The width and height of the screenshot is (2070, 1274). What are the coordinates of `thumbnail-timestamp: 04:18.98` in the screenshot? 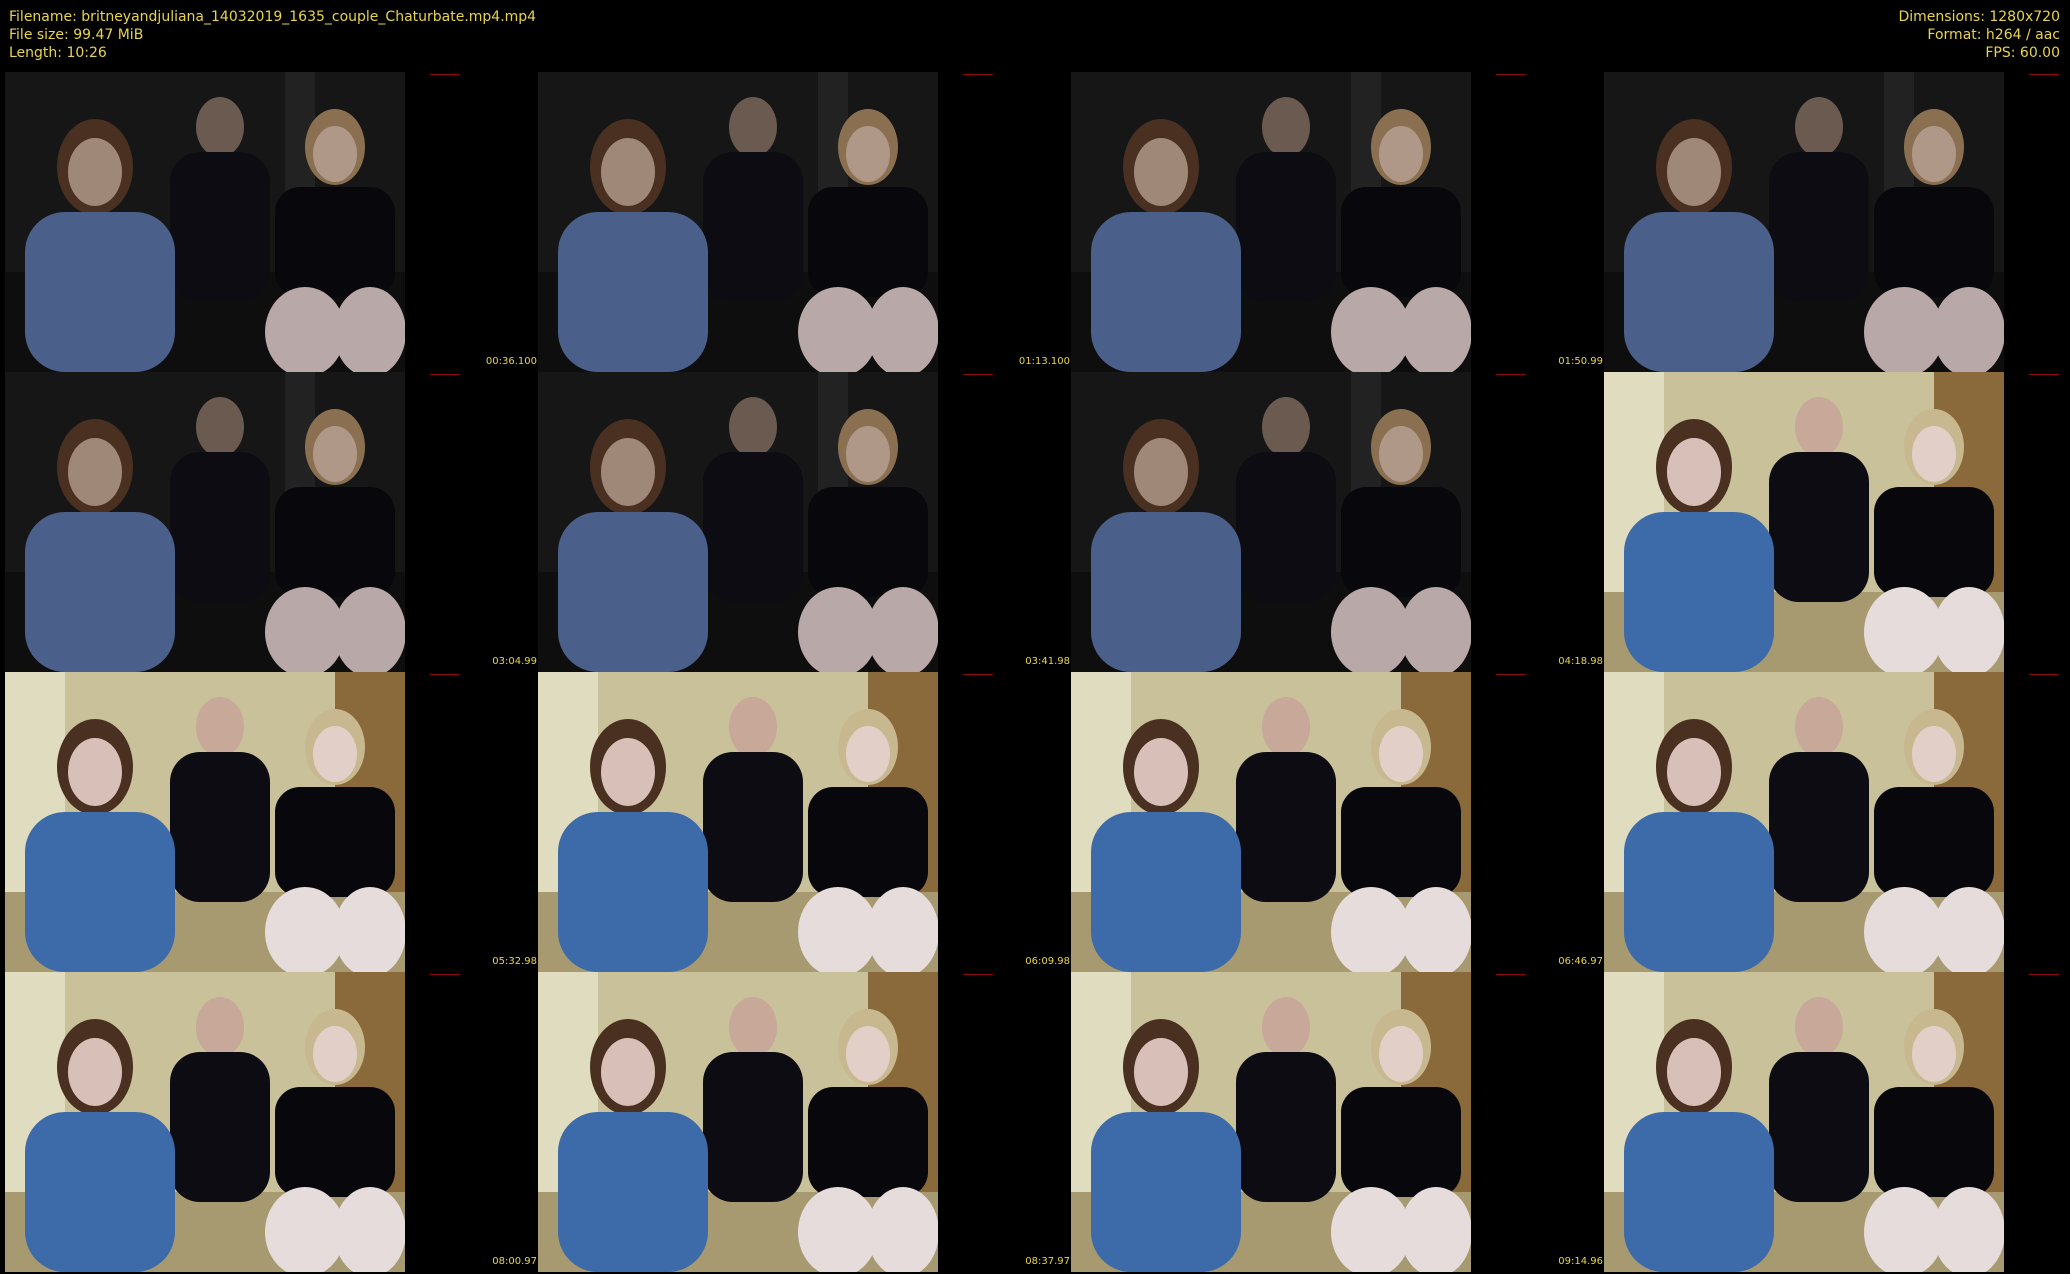 It's located at (1580, 661).